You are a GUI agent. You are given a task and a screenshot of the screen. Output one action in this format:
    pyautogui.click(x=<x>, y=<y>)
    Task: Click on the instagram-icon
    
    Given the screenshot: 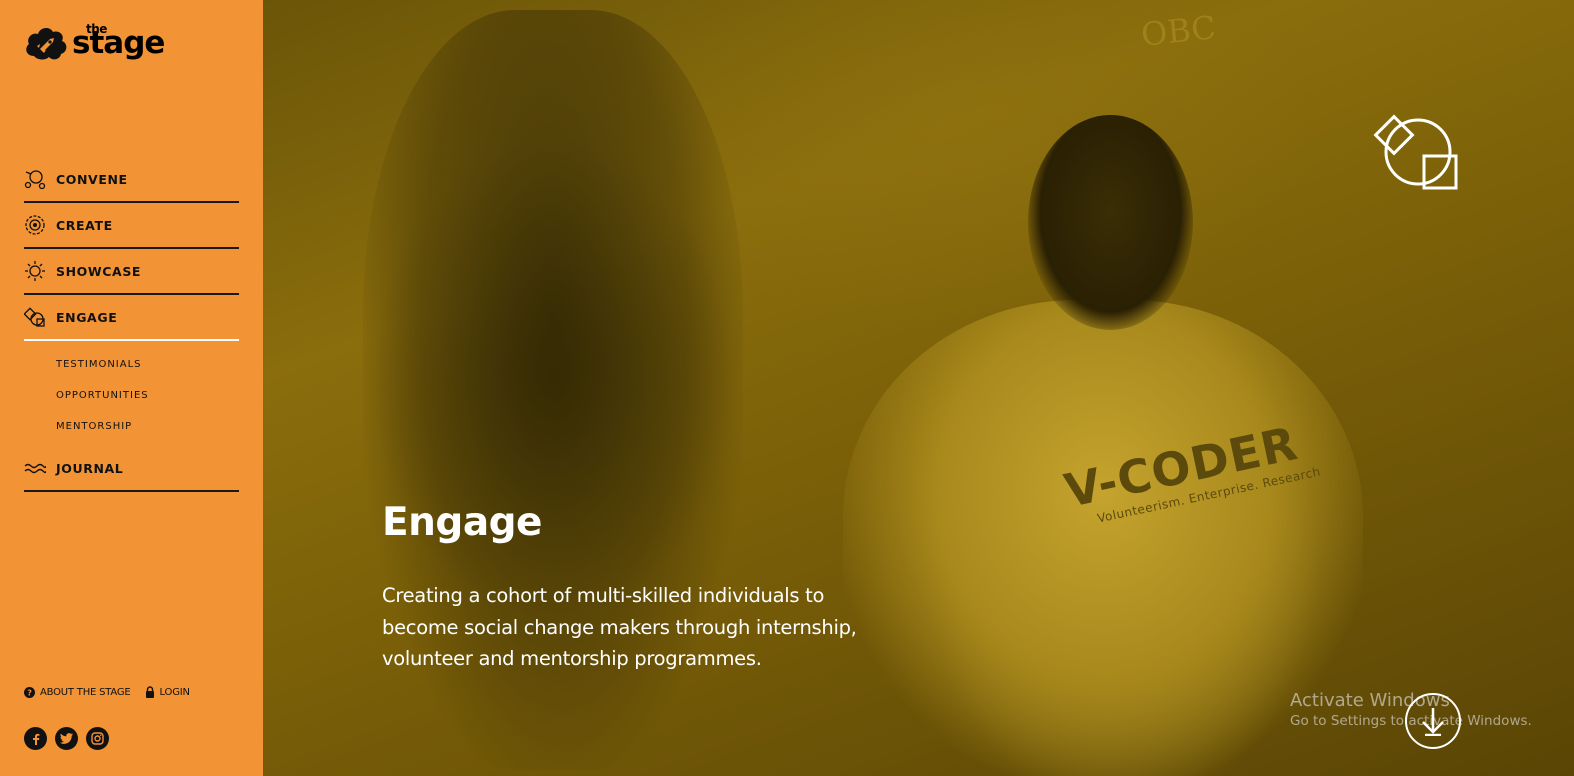 What is the action you would take?
    pyautogui.click(x=97, y=738)
    